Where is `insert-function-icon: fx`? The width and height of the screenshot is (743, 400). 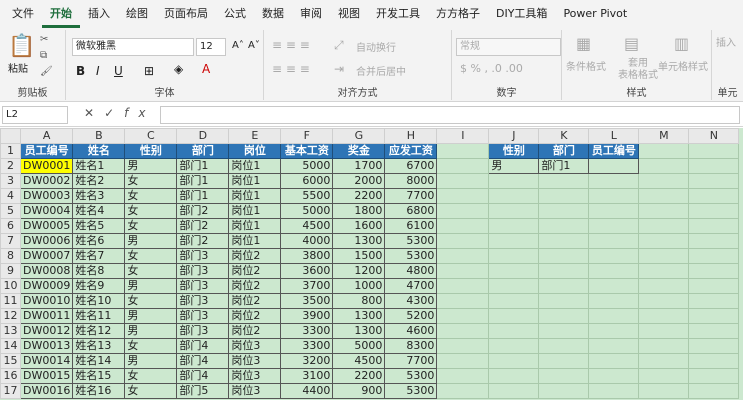 insert-function-icon: fx is located at coordinates (139, 113).